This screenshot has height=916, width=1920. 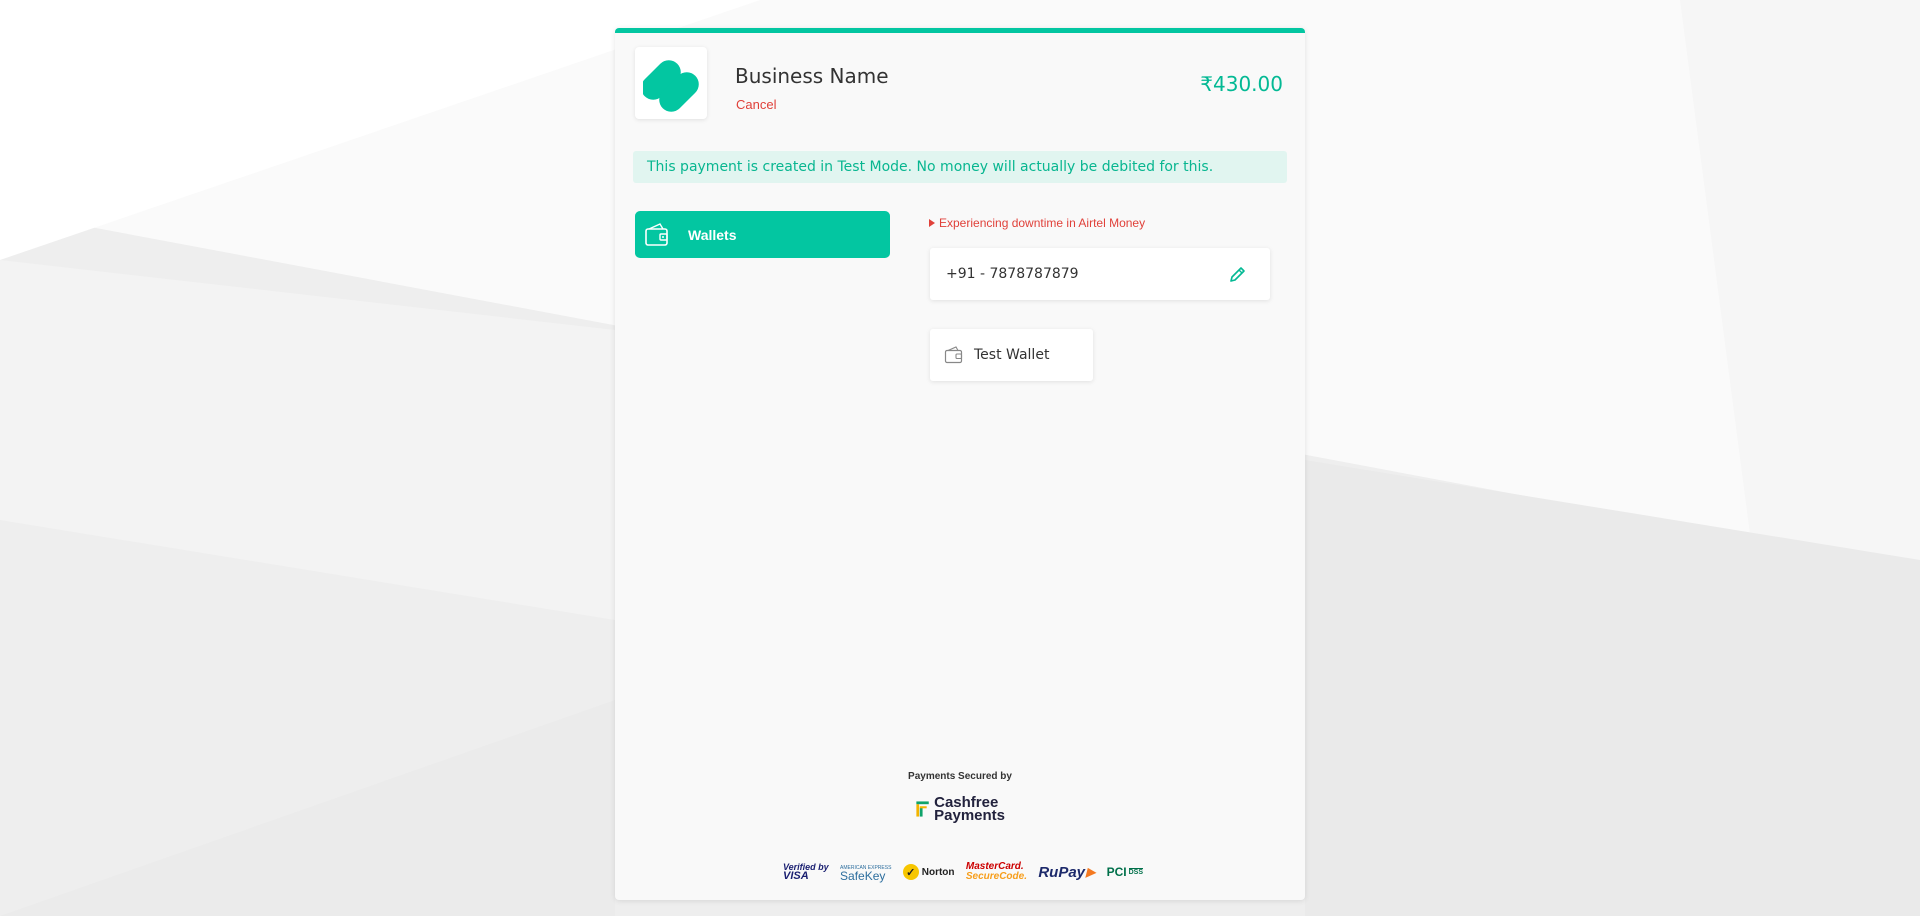 What do you see at coordinates (812, 76) in the screenshot?
I see `business-name: Business Name` at bounding box center [812, 76].